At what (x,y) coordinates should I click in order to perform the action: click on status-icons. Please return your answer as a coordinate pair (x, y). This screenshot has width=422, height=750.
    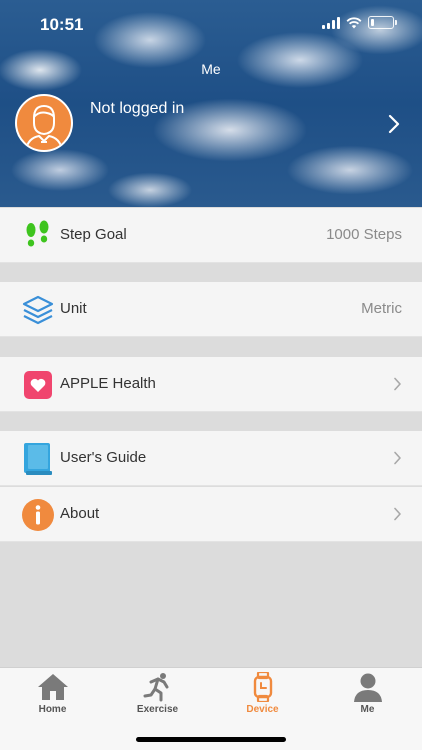
    Looking at the image, I should click on (359, 22).